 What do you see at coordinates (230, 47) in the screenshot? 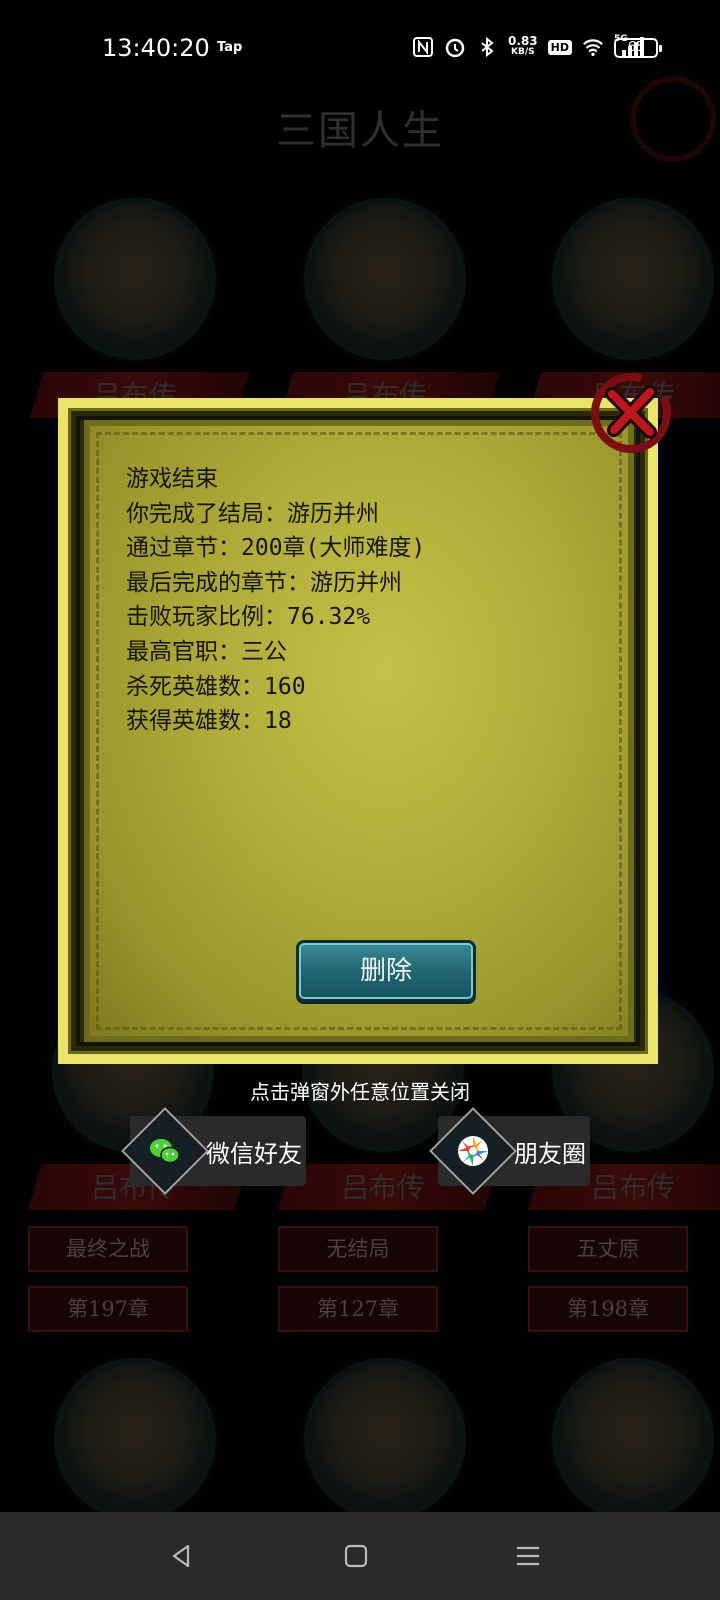
I see `tap-notification-icon: Tap` at bounding box center [230, 47].